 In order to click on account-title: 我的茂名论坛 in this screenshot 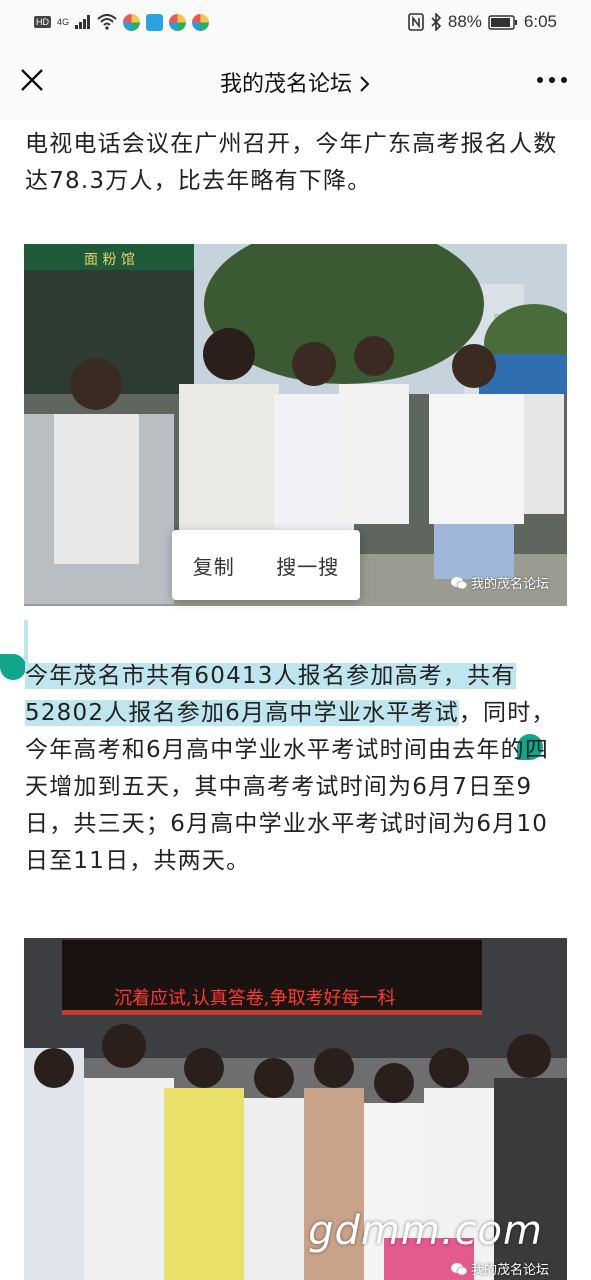, I will do `click(295, 82)`.